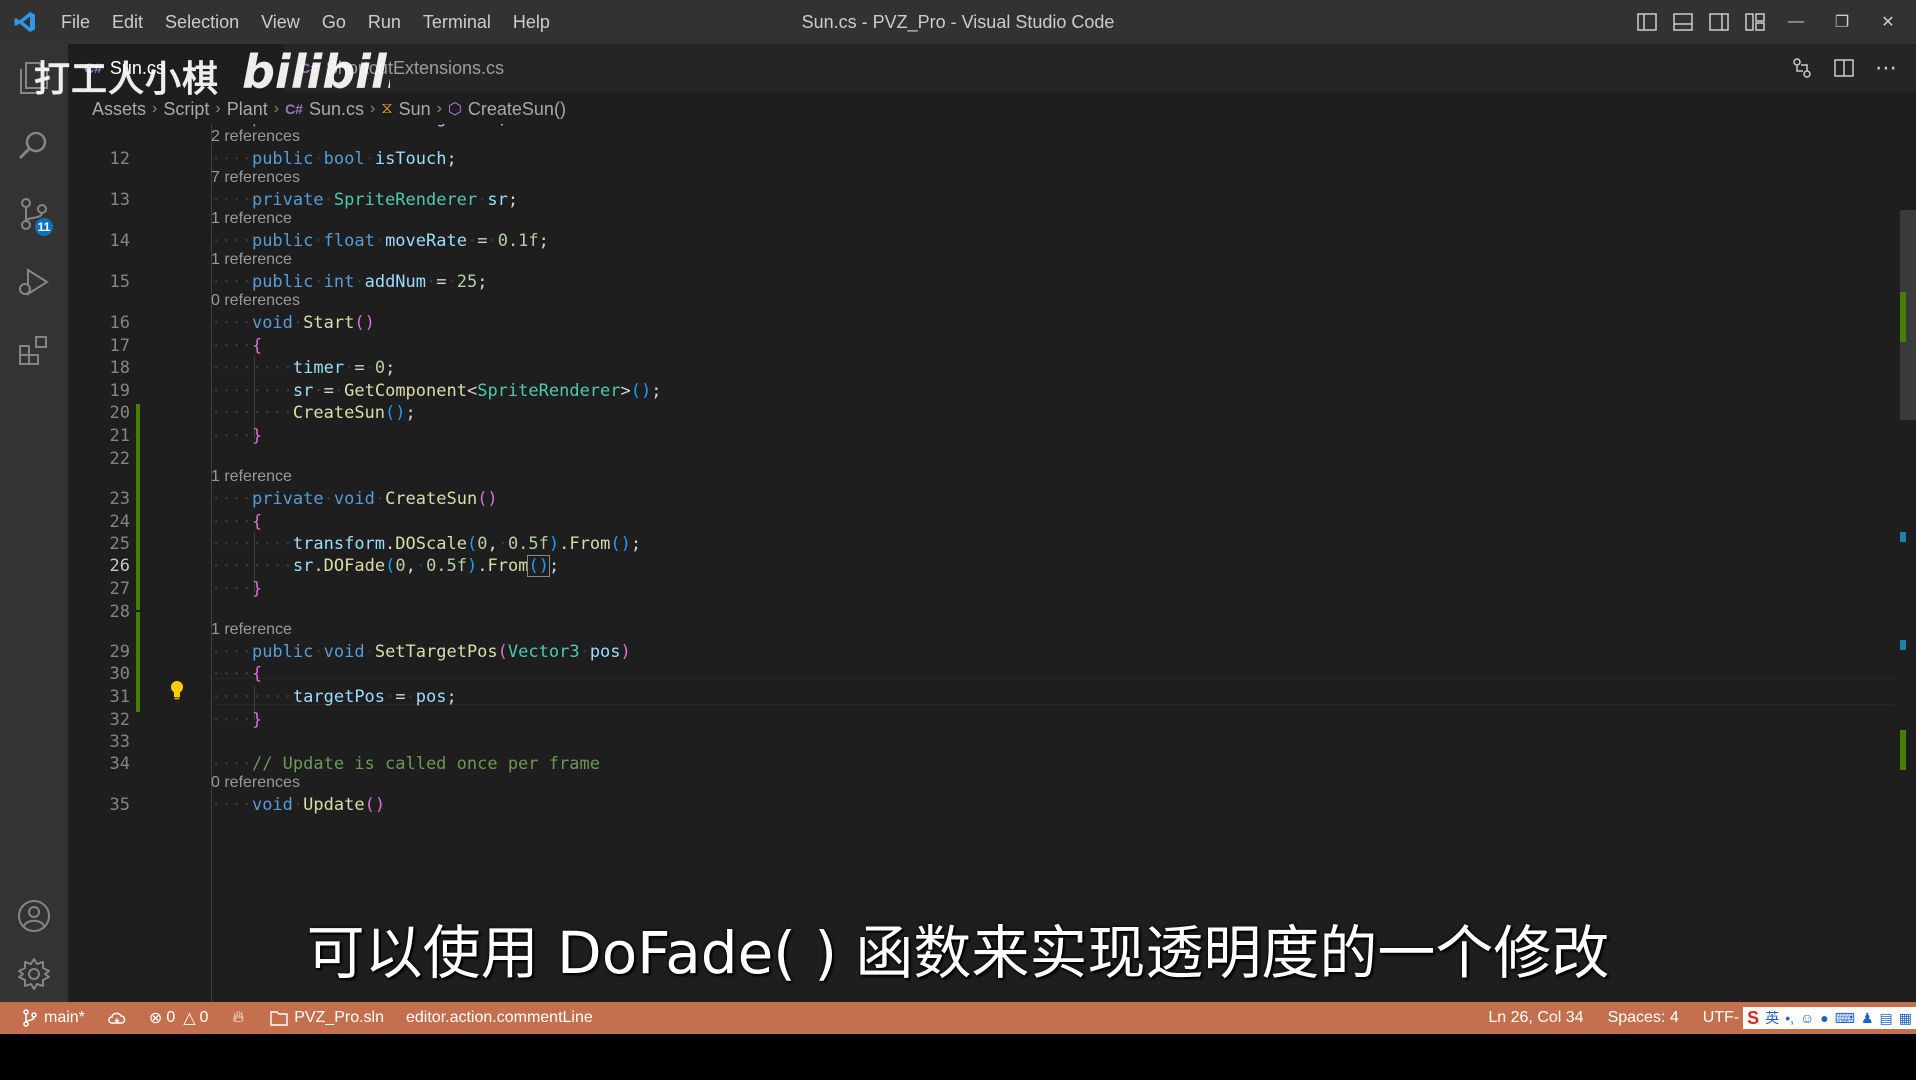 Image resolution: width=1916 pixels, height=1080 pixels. Describe the element at coordinates (303, 368) in the screenshot. I see `code-text: ········timer·=·0;` at that location.